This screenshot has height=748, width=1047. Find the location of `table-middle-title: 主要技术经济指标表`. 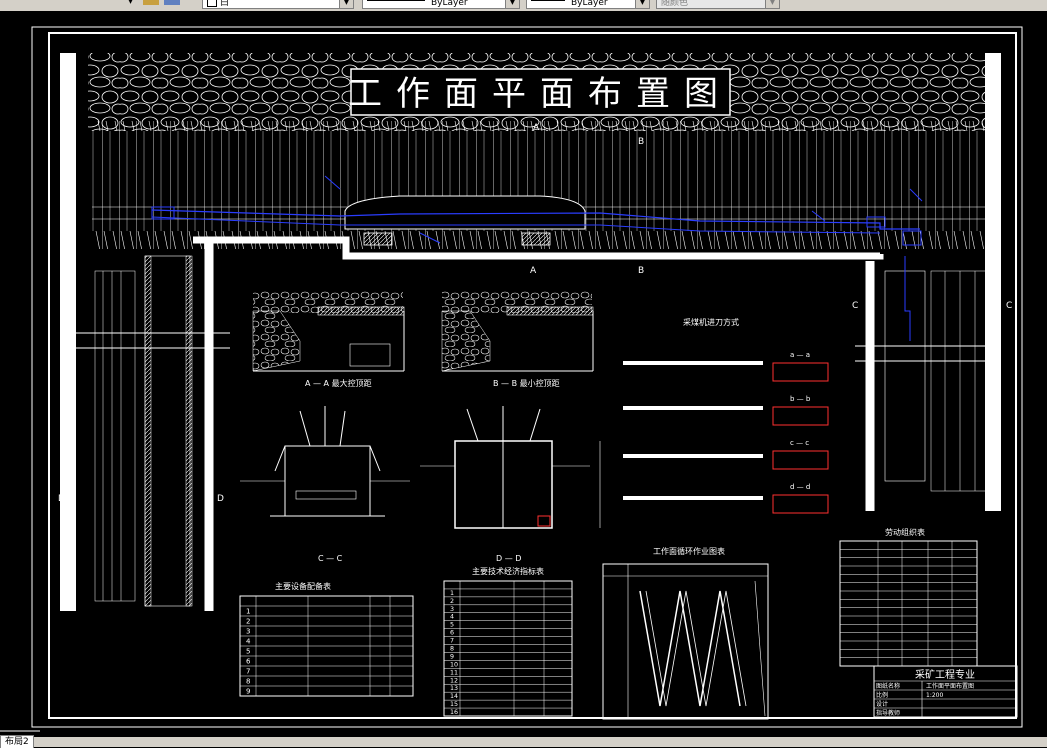

table-middle-title: 主要技术经济指标表 is located at coordinates (508, 571).